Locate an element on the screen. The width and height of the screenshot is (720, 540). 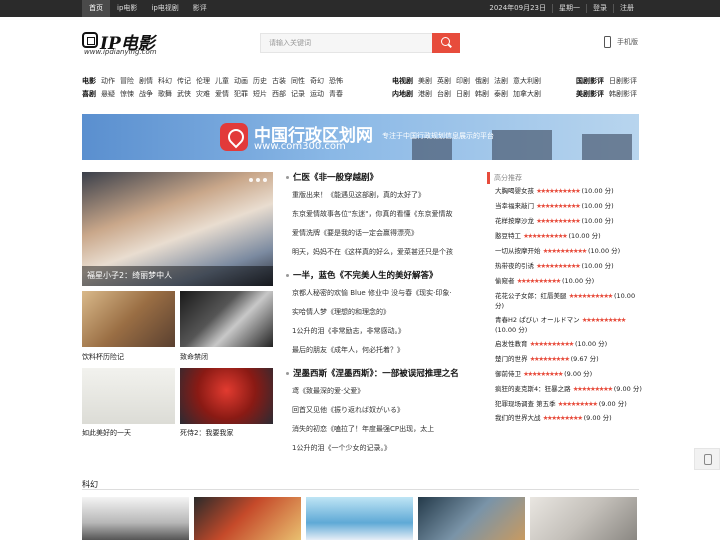
nav-comedy: 喜剧 is located at coordinates (89, 94).